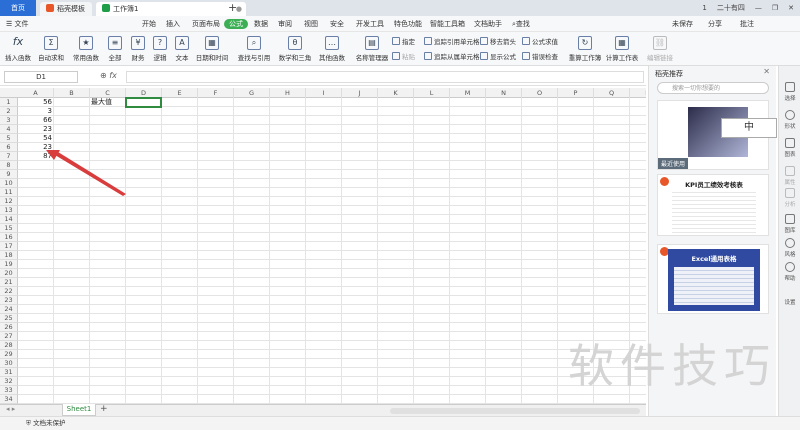  What do you see at coordinates (789, 302) in the screenshot?
I see `rail-settings: 设置` at bounding box center [789, 302].